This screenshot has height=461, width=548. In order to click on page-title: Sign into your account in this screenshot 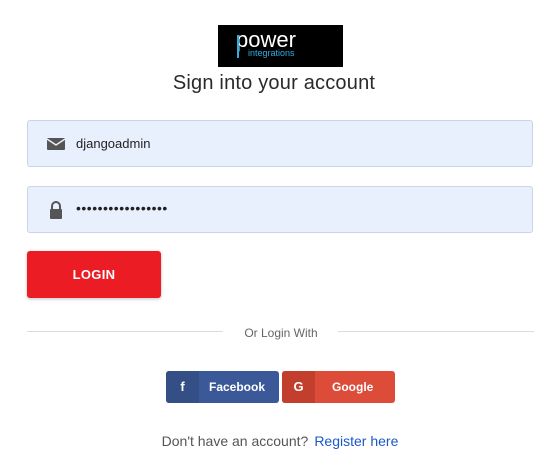, I will do `click(274, 83)`.